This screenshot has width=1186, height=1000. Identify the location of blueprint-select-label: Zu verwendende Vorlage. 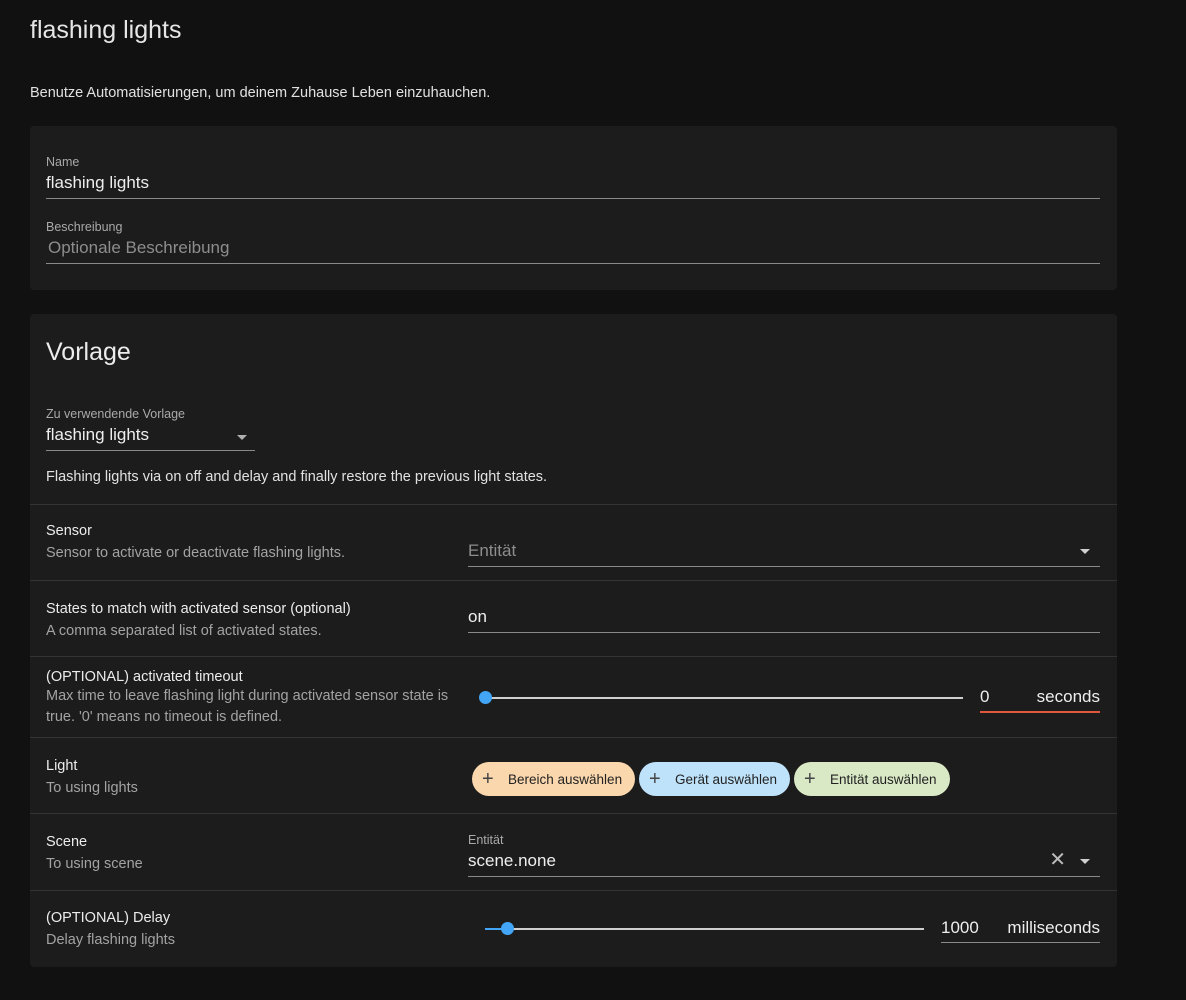
(115, 414).